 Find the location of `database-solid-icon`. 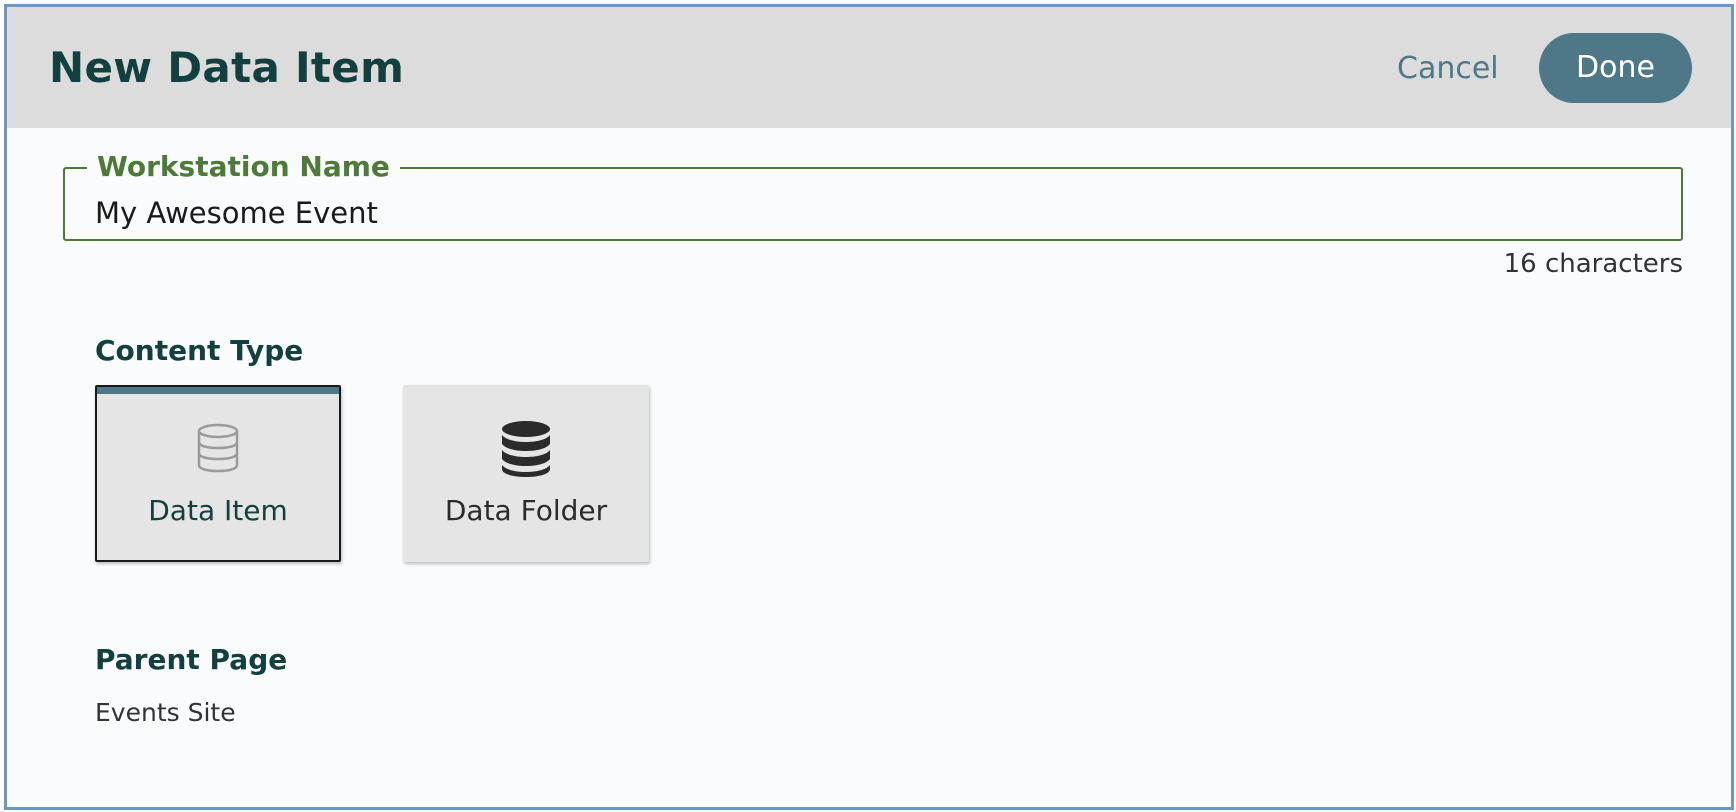

database-solid-icon is located at coordinates (526, 451).